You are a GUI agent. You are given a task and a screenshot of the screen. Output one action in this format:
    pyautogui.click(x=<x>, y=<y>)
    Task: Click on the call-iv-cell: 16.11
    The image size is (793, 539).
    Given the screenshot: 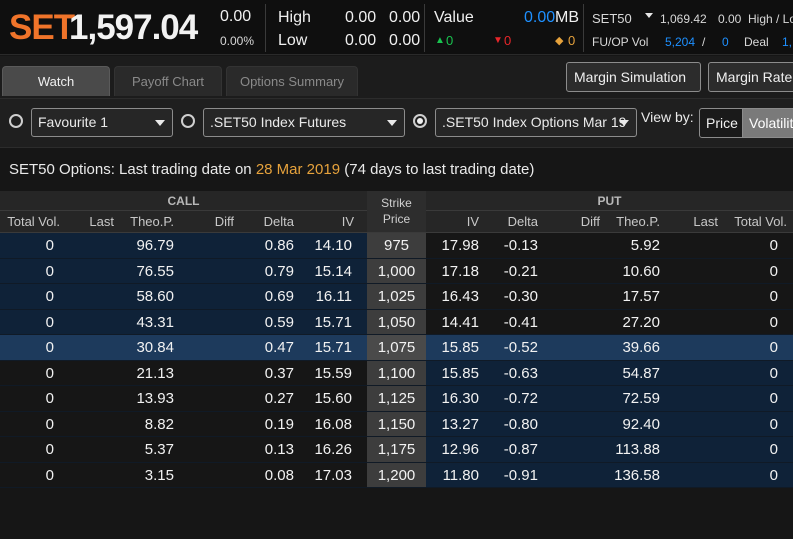 What is the action you would take?
    pyautogui.click(x=333, y=296)
    